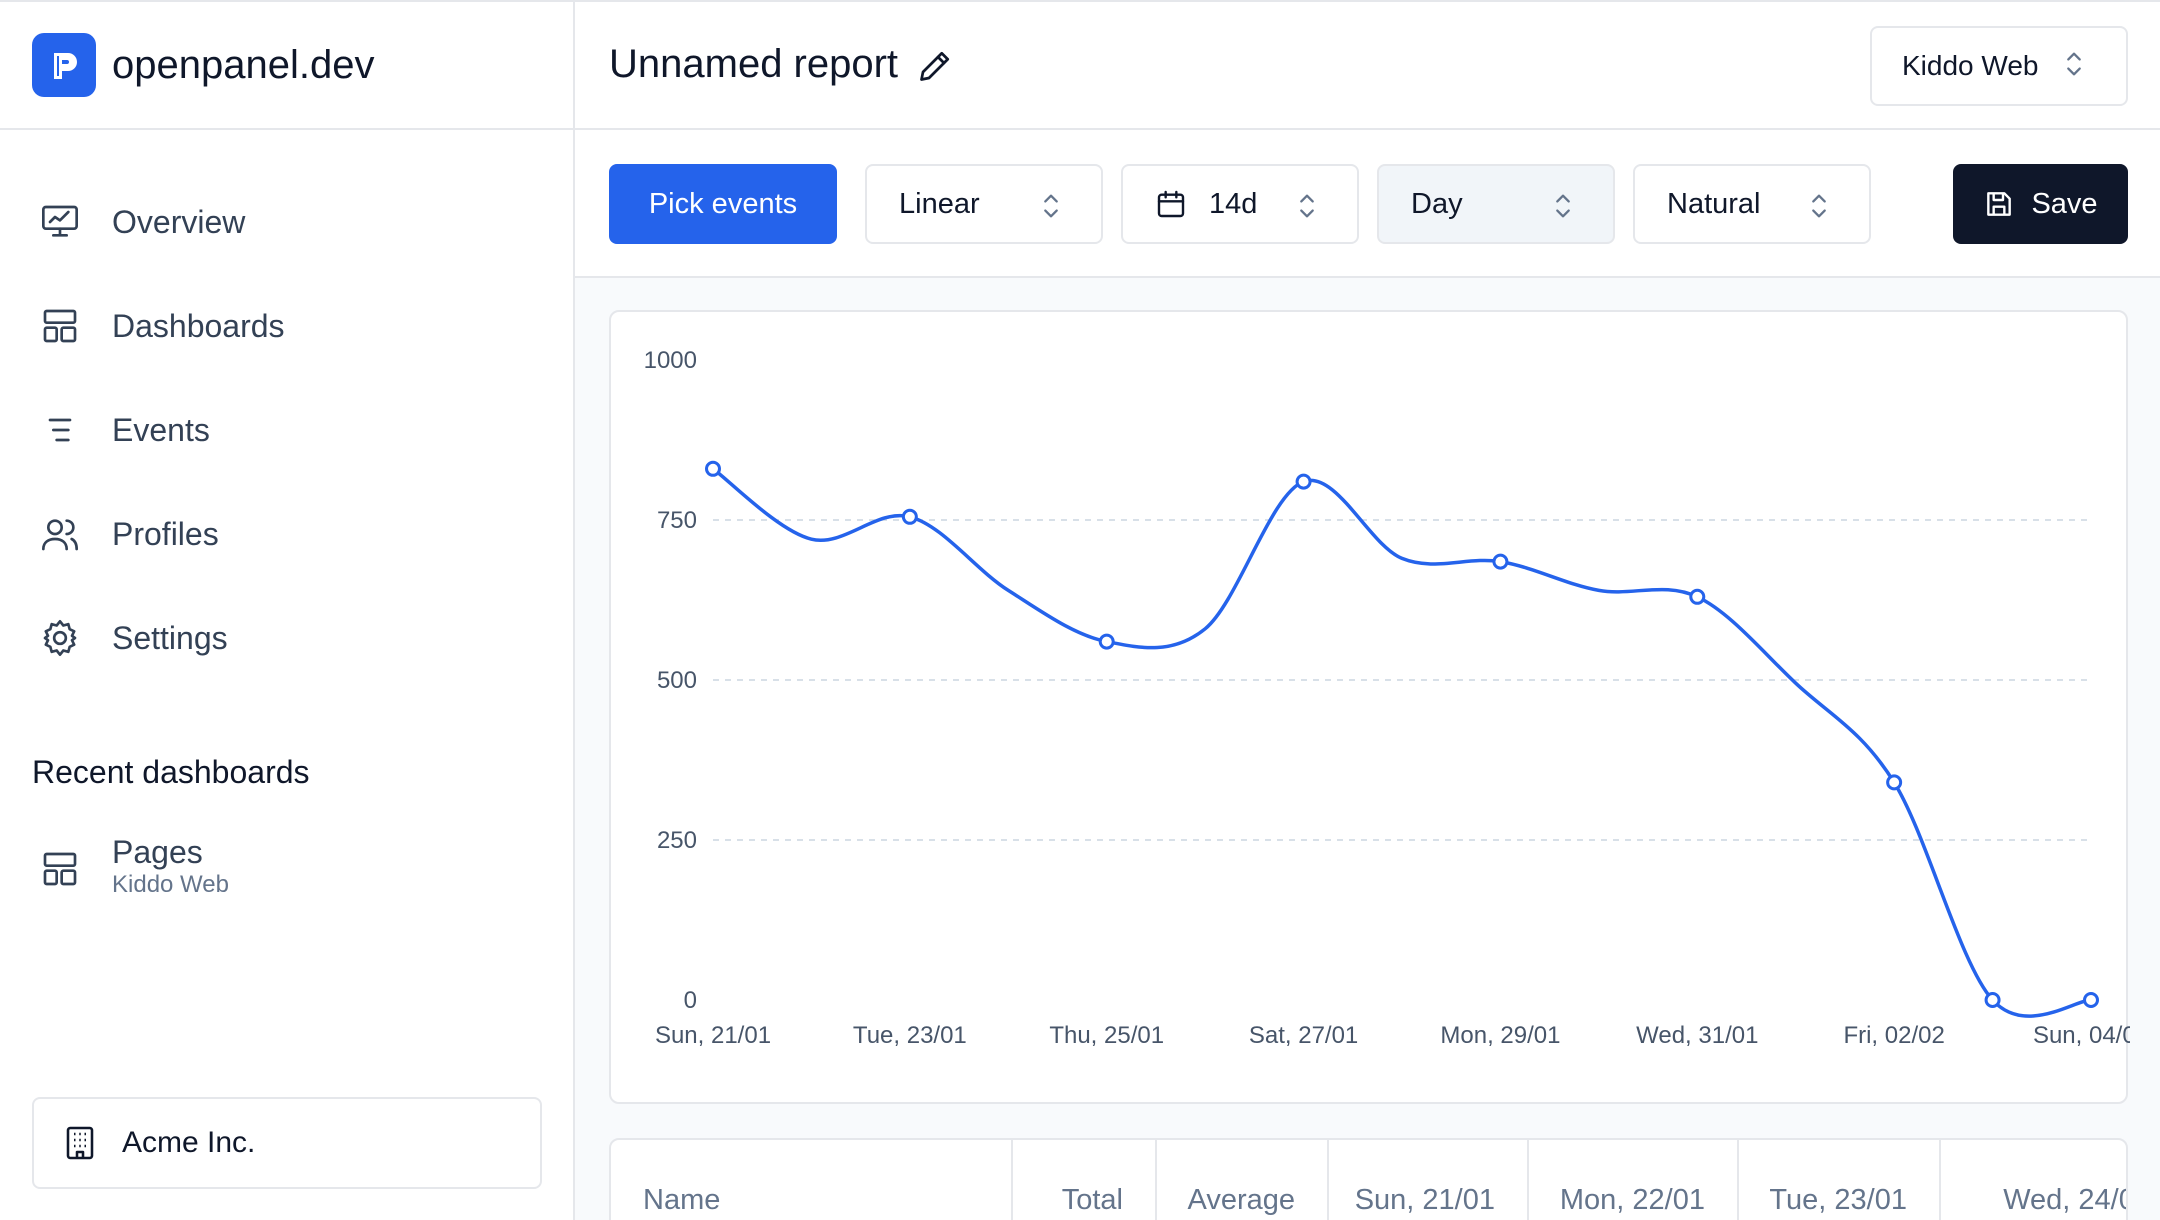  I want to click on recent-dashboards-heading: Recent dashboards, so click(171, 772).